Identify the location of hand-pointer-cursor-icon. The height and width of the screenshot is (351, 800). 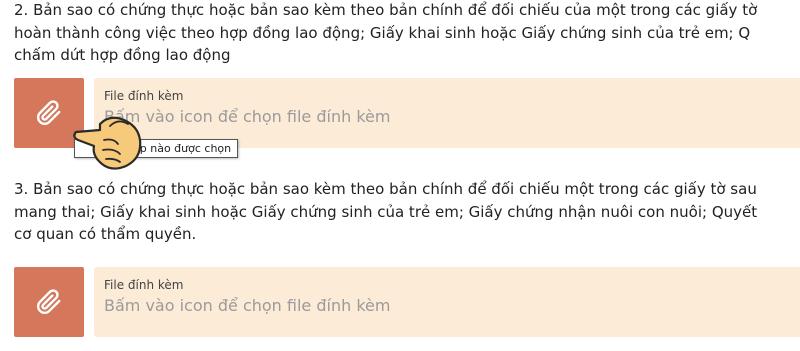
(107, 143).